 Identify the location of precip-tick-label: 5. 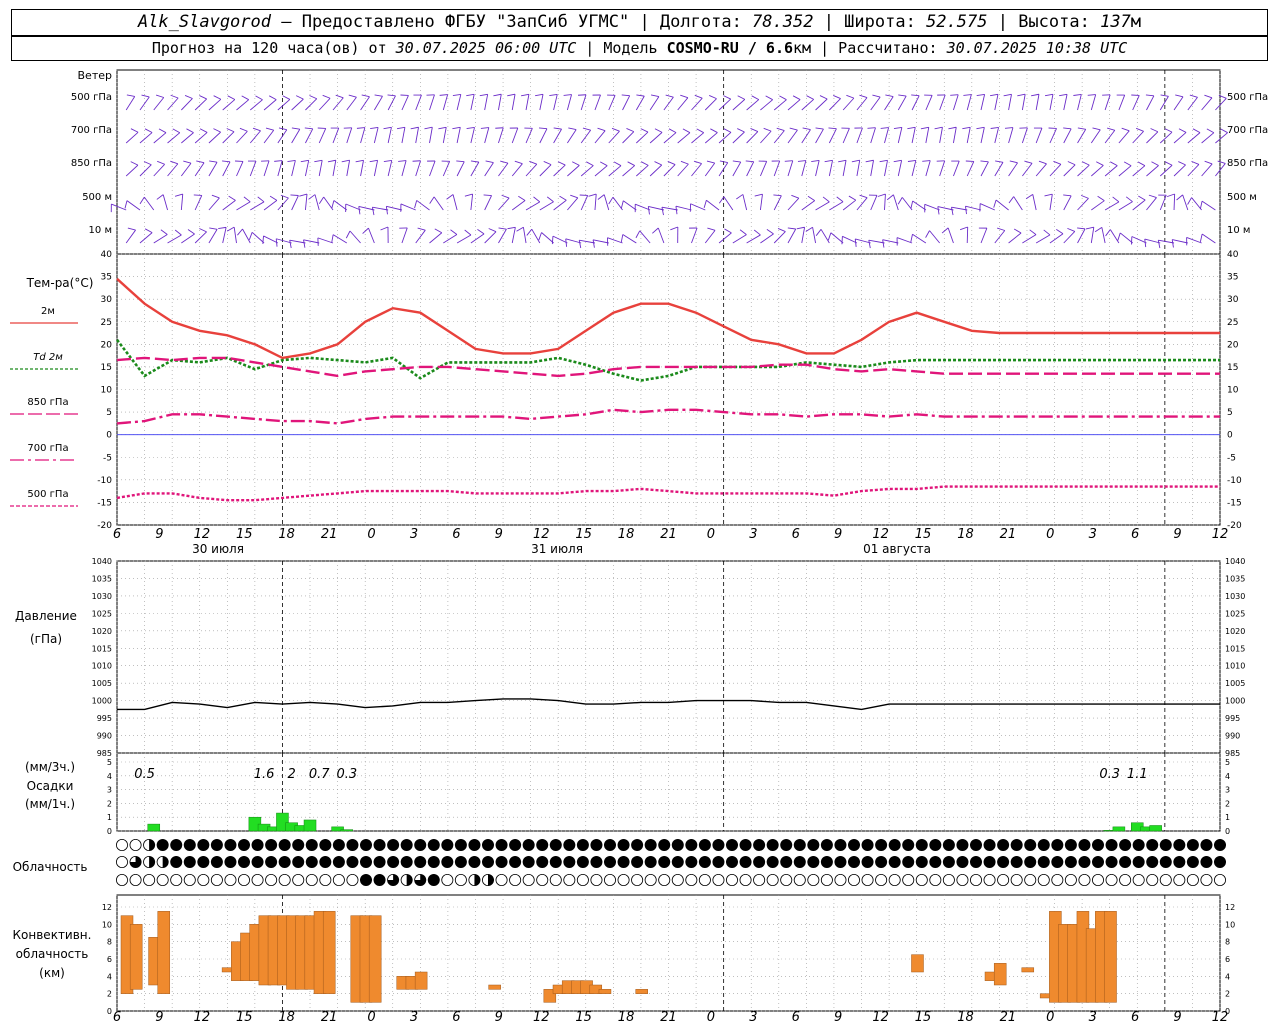
(109, 762).